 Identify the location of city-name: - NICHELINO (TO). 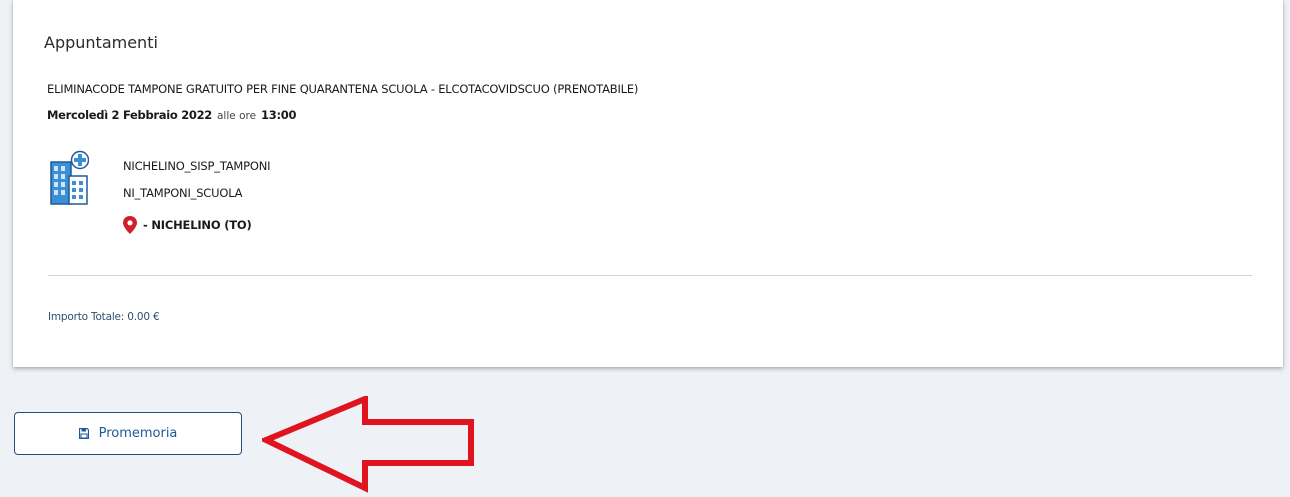
(197, 225).